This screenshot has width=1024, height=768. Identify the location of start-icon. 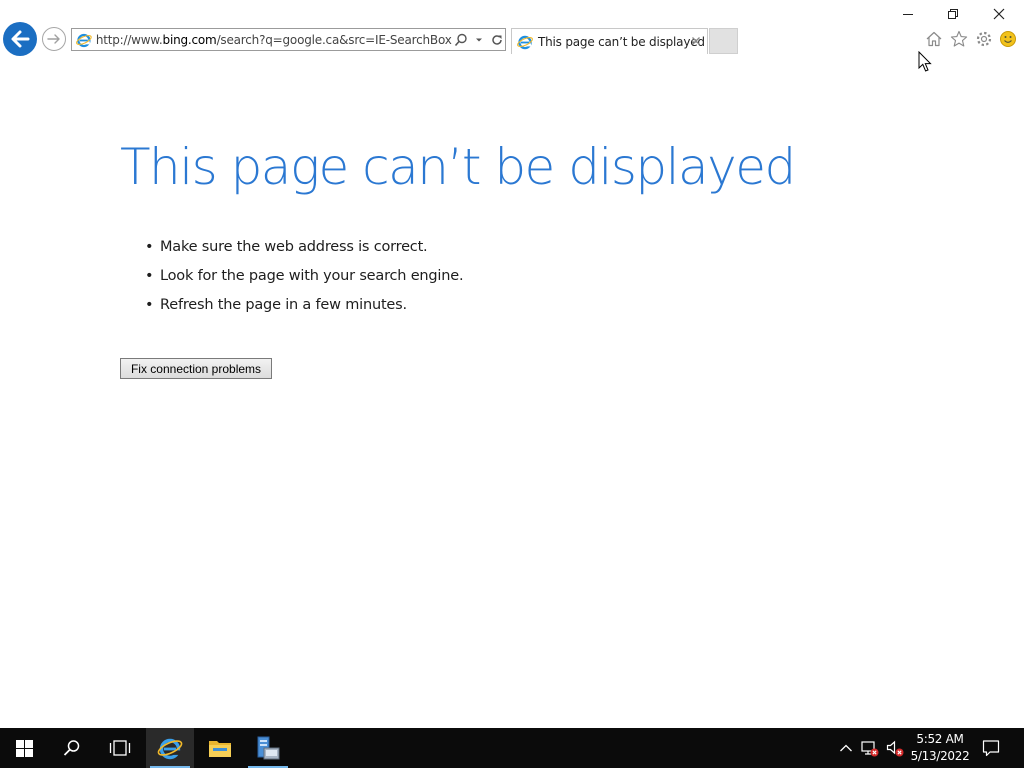
(24, 748).